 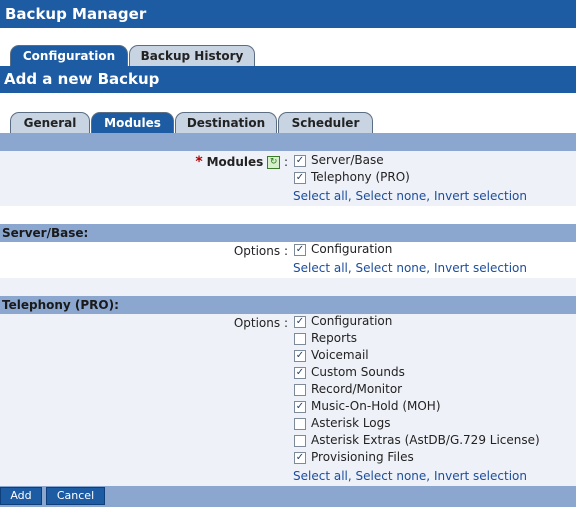 What do you see at coordinates (376, 406) in the screenshot?
I see `telephony-option-label: Music-On-Hold (MOH)` at bounding box center [376, 406].